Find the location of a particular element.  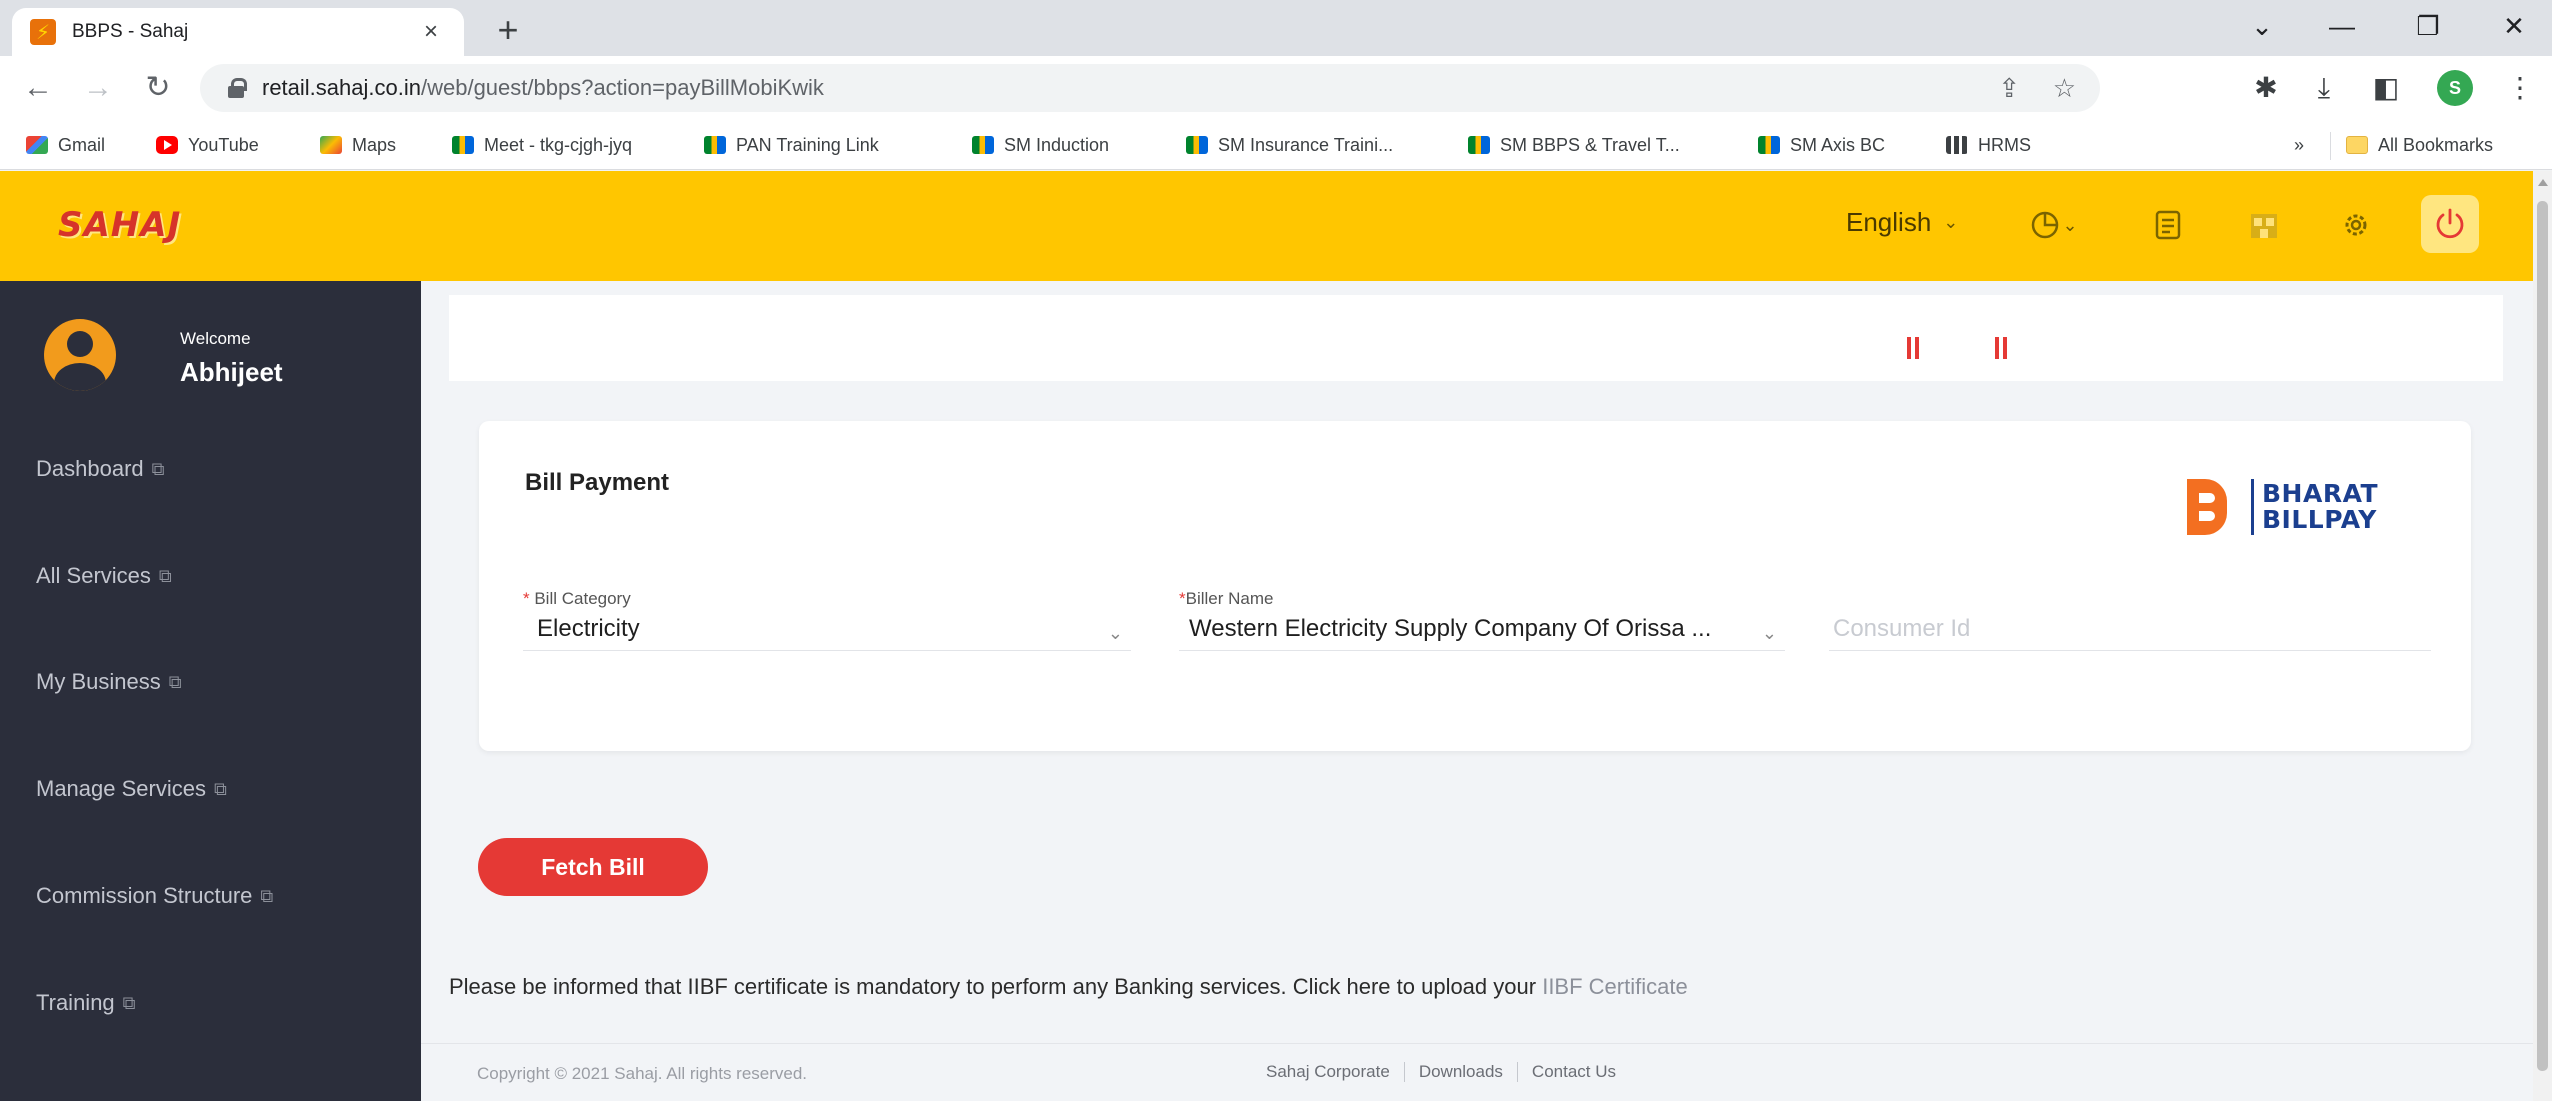

page-scrollbar is located at coordinates (2542, 636).